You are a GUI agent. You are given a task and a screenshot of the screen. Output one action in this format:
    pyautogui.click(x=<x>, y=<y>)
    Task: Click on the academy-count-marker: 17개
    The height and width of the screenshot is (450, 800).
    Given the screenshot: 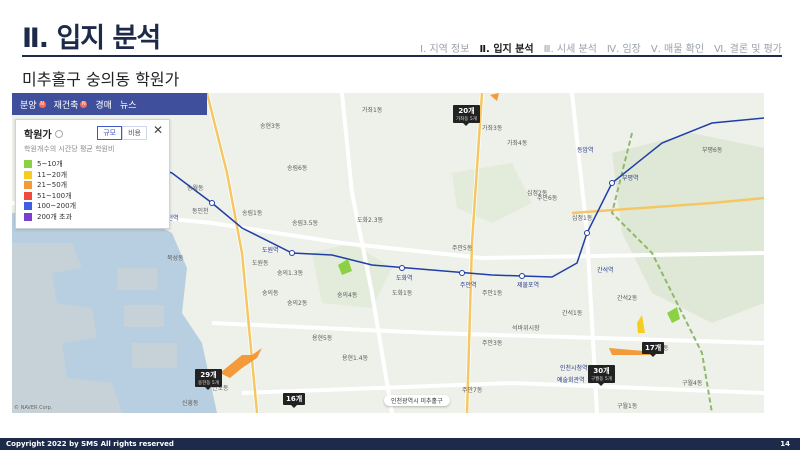 What is the action you would take?
    pyautogui.click(x=653, y=349)
    